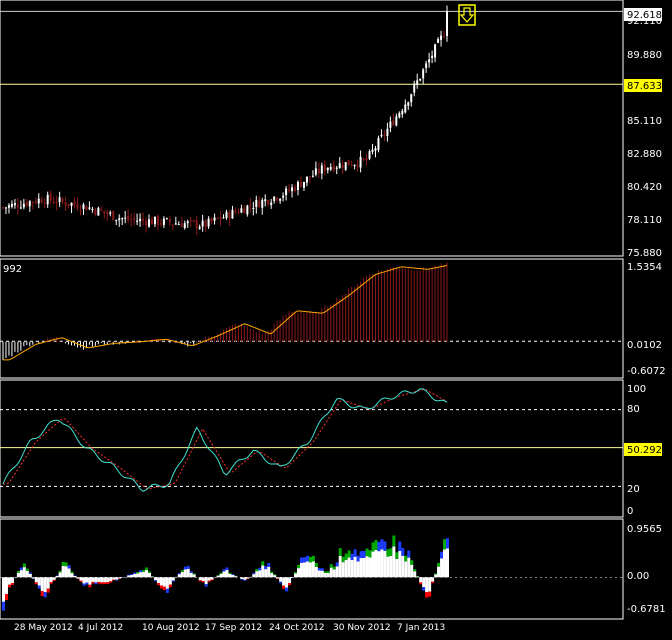  Describe the element at coordinates (467, 15) in the screenshot. I see `down-arrow-icon` at that location.